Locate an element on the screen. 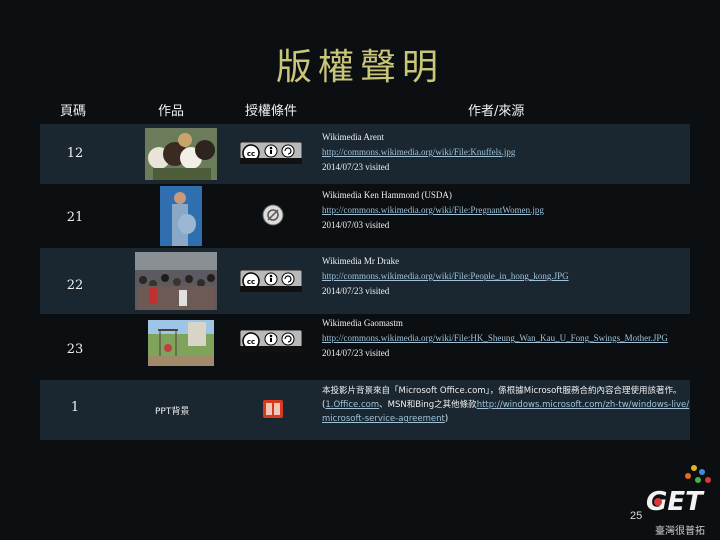  visited-date: 2014/07/03 visited is located at coordinates (356, 225).